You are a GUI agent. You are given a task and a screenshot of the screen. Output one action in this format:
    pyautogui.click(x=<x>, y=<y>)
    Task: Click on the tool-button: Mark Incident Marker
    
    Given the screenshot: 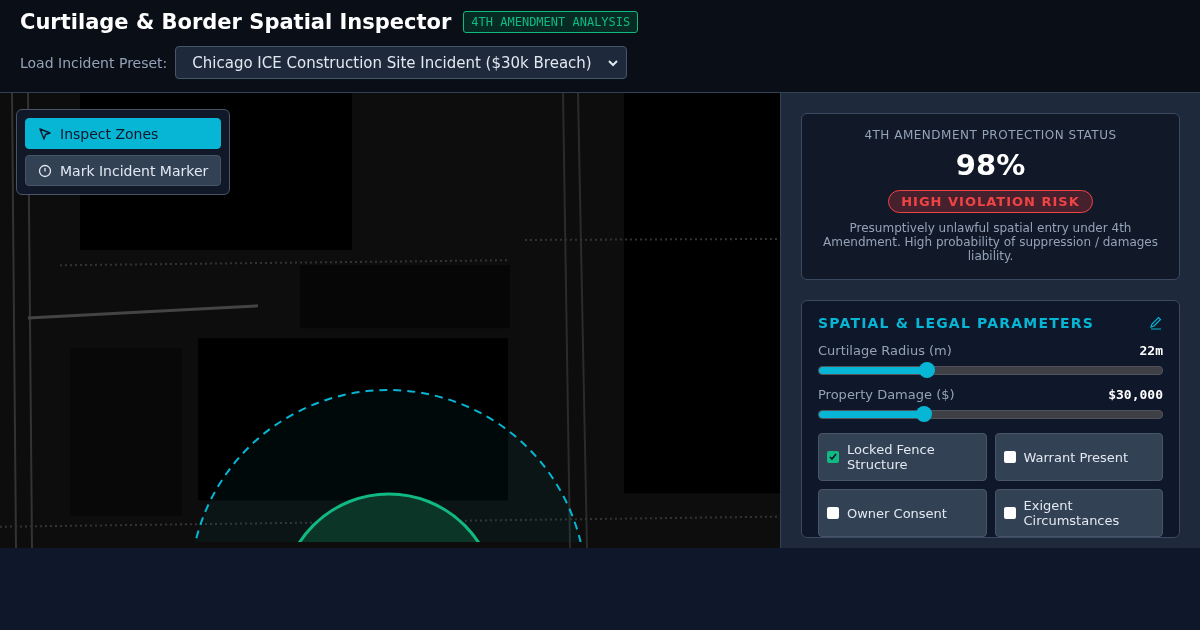 What is the action you would take?
    pyautogui.click(x=123, y=170)
    